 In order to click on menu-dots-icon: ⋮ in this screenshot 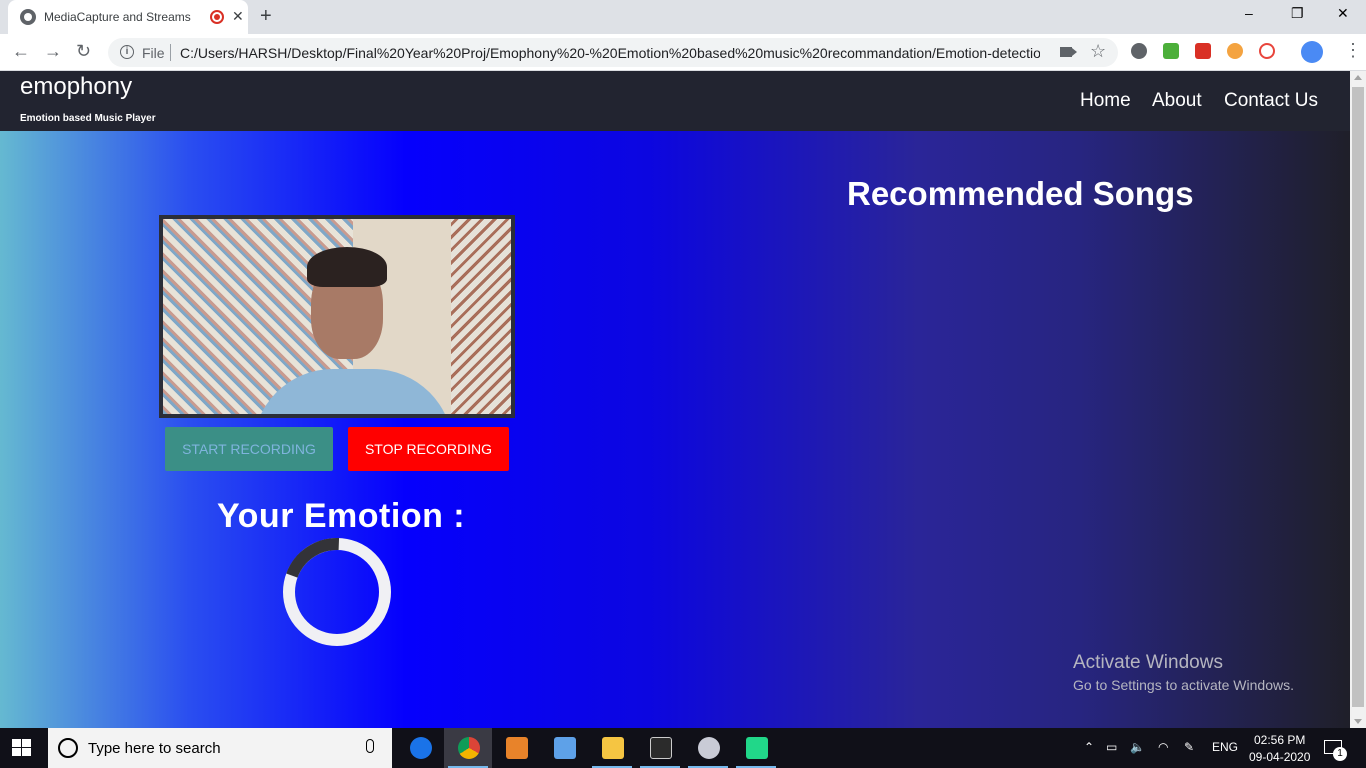, I will do `click(1353, 50)`.